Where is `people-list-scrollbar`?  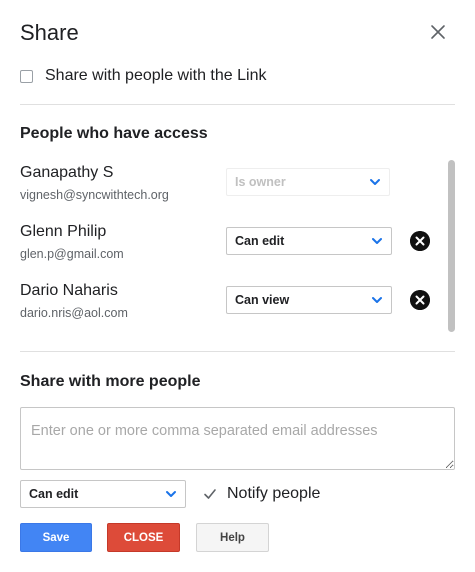 people-list-scrollbar is located at coordinates (451, 246).